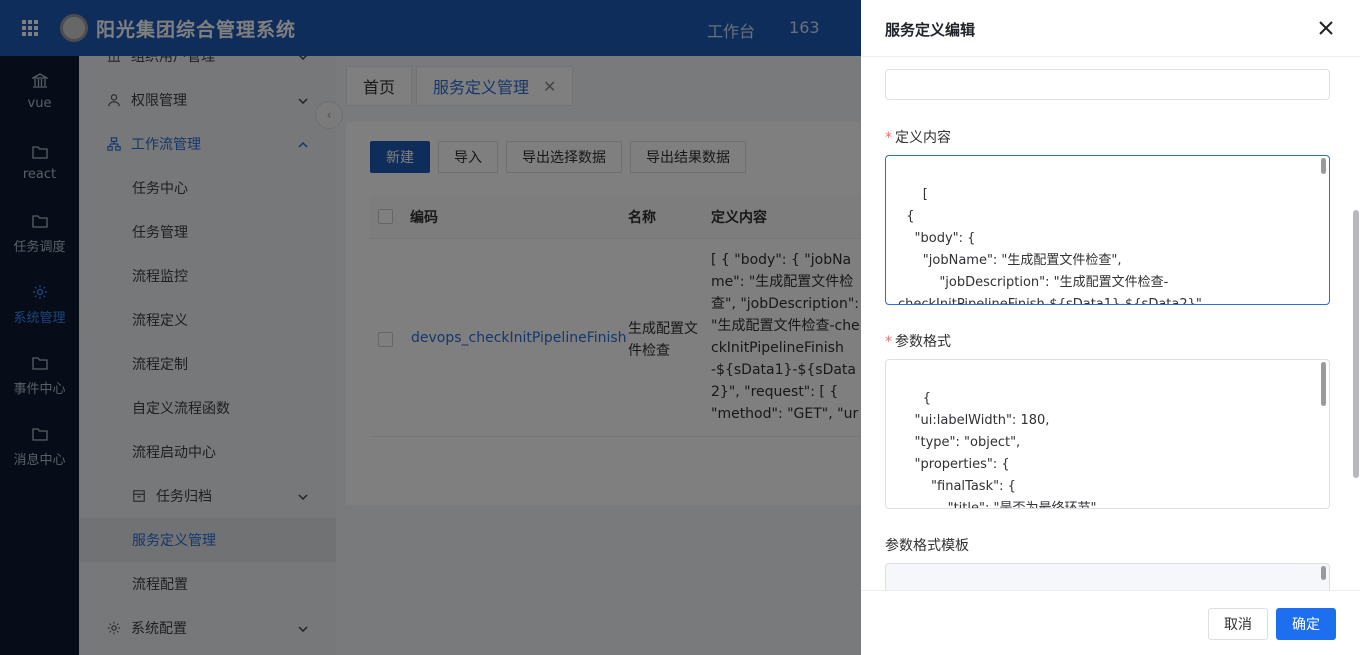 The height and width of the screenshot is (655, 1360). What do you see at coordinates (918, 342) in the screenshot?
I see `params-label: * 参数格式` at bounding box center [918, 342].